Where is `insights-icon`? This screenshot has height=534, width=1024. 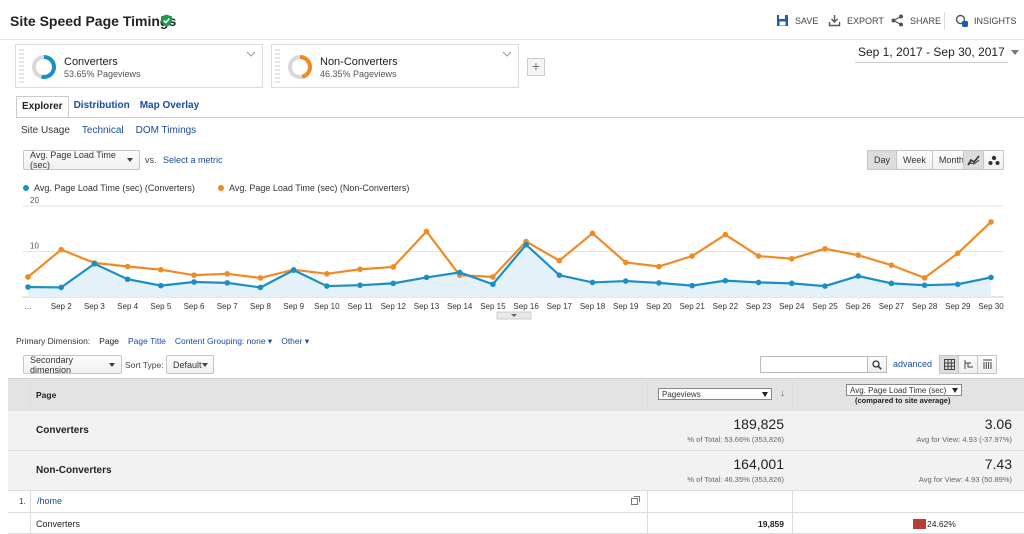 insights-icon is located at coordinates (961, 20).